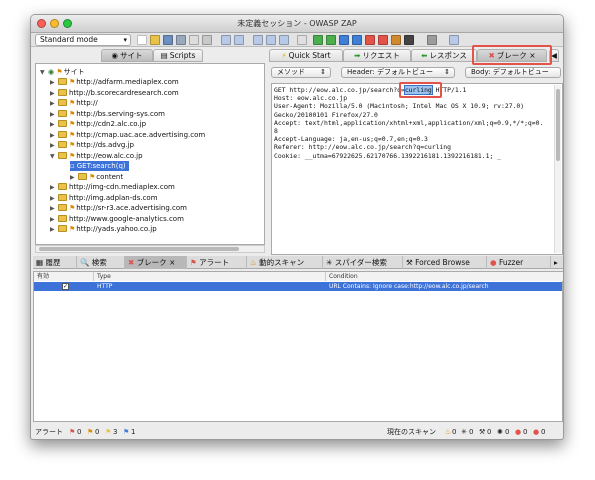 The image size is (595, 480). Describe the element at coordinates (444, 276) in the screenshot. I see `col-condition-header: Condition` at that location.